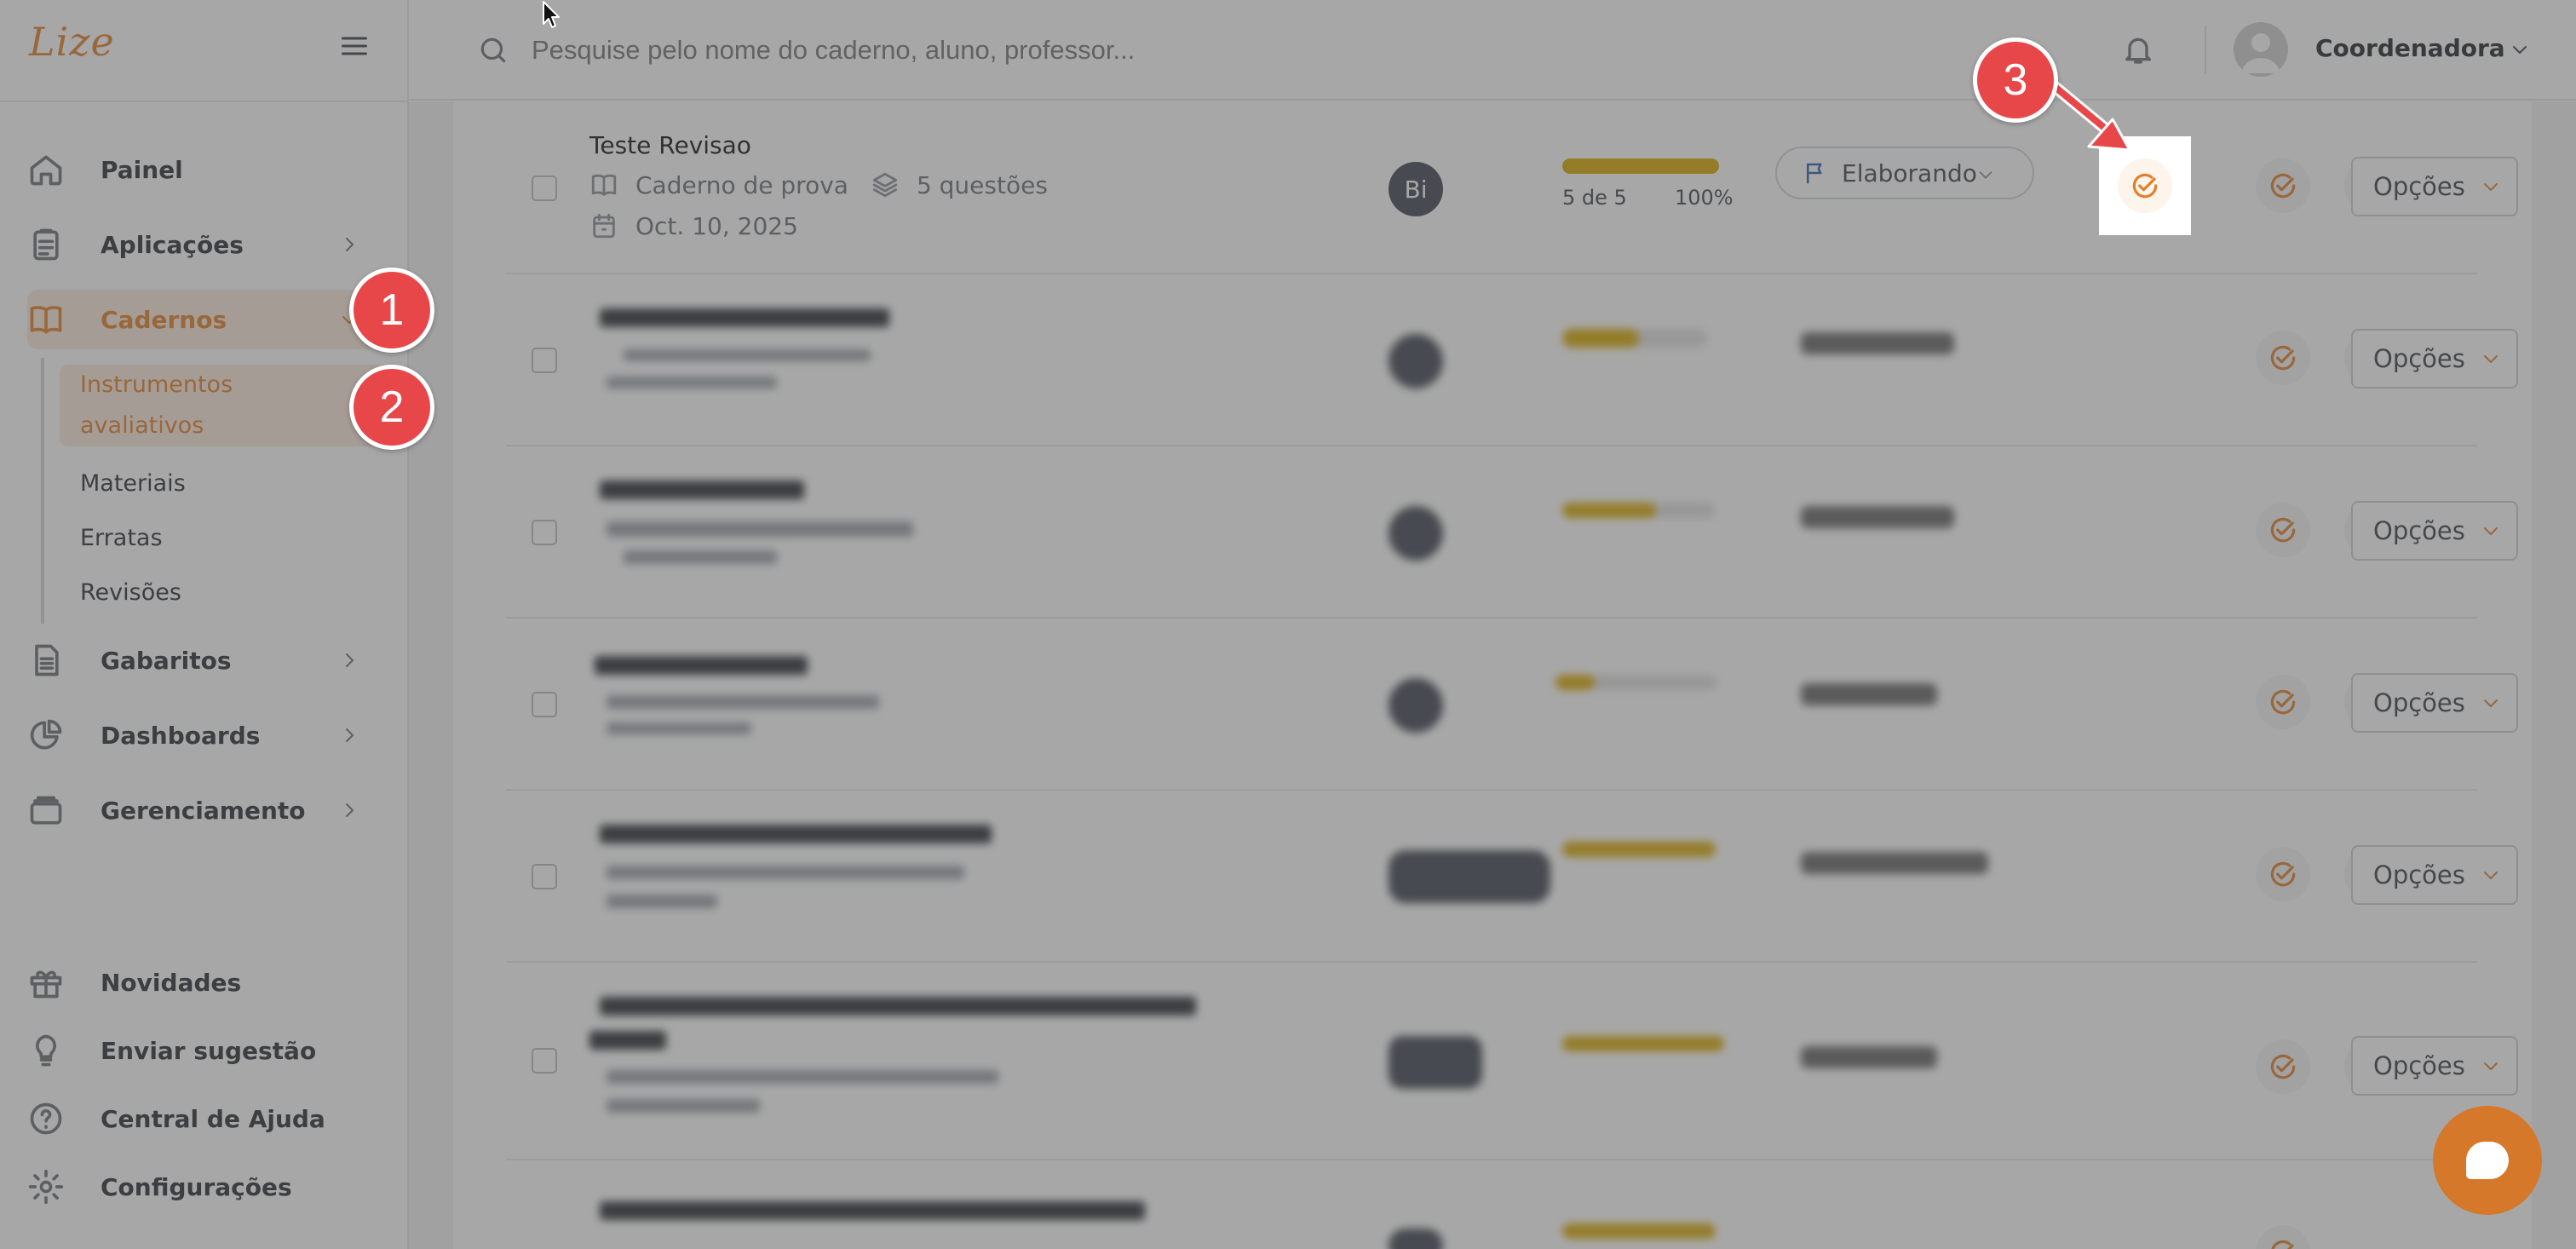 This screenshot has height=1249, width=2576. I want to click on sidebar-item-aplicacoes: Aplicações, so click(211, 245).